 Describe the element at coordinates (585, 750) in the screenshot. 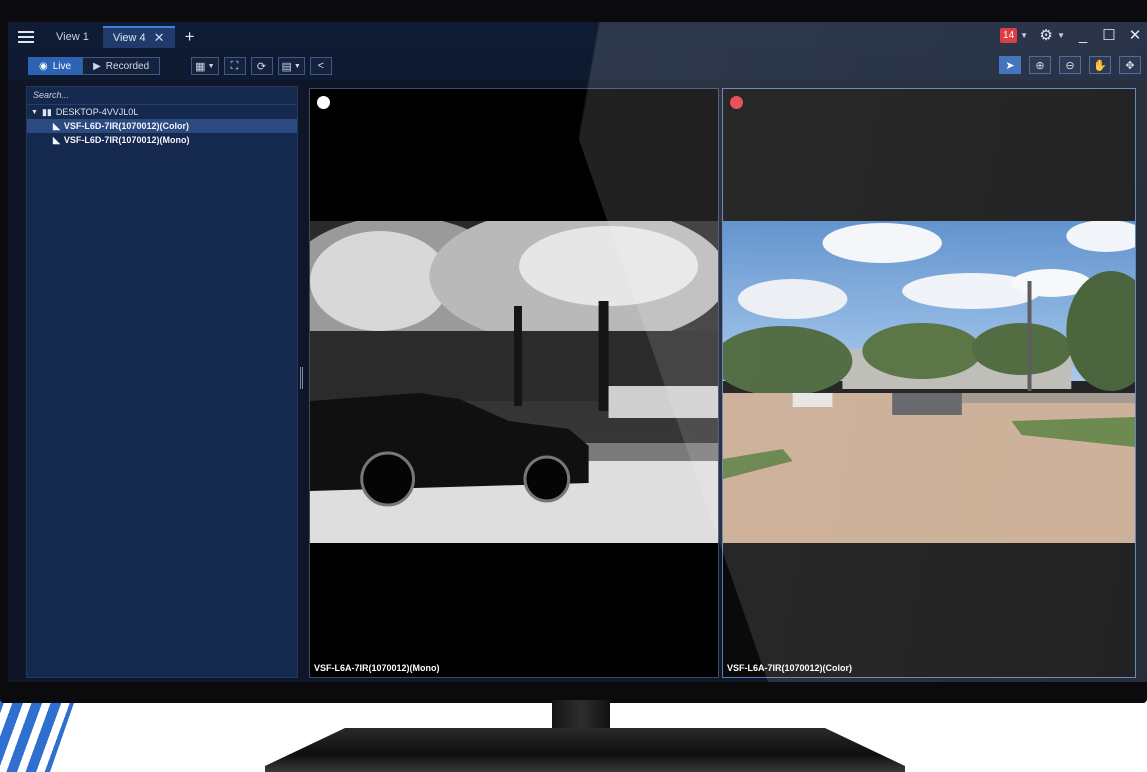

I see `monitor-stand-base` at that location.